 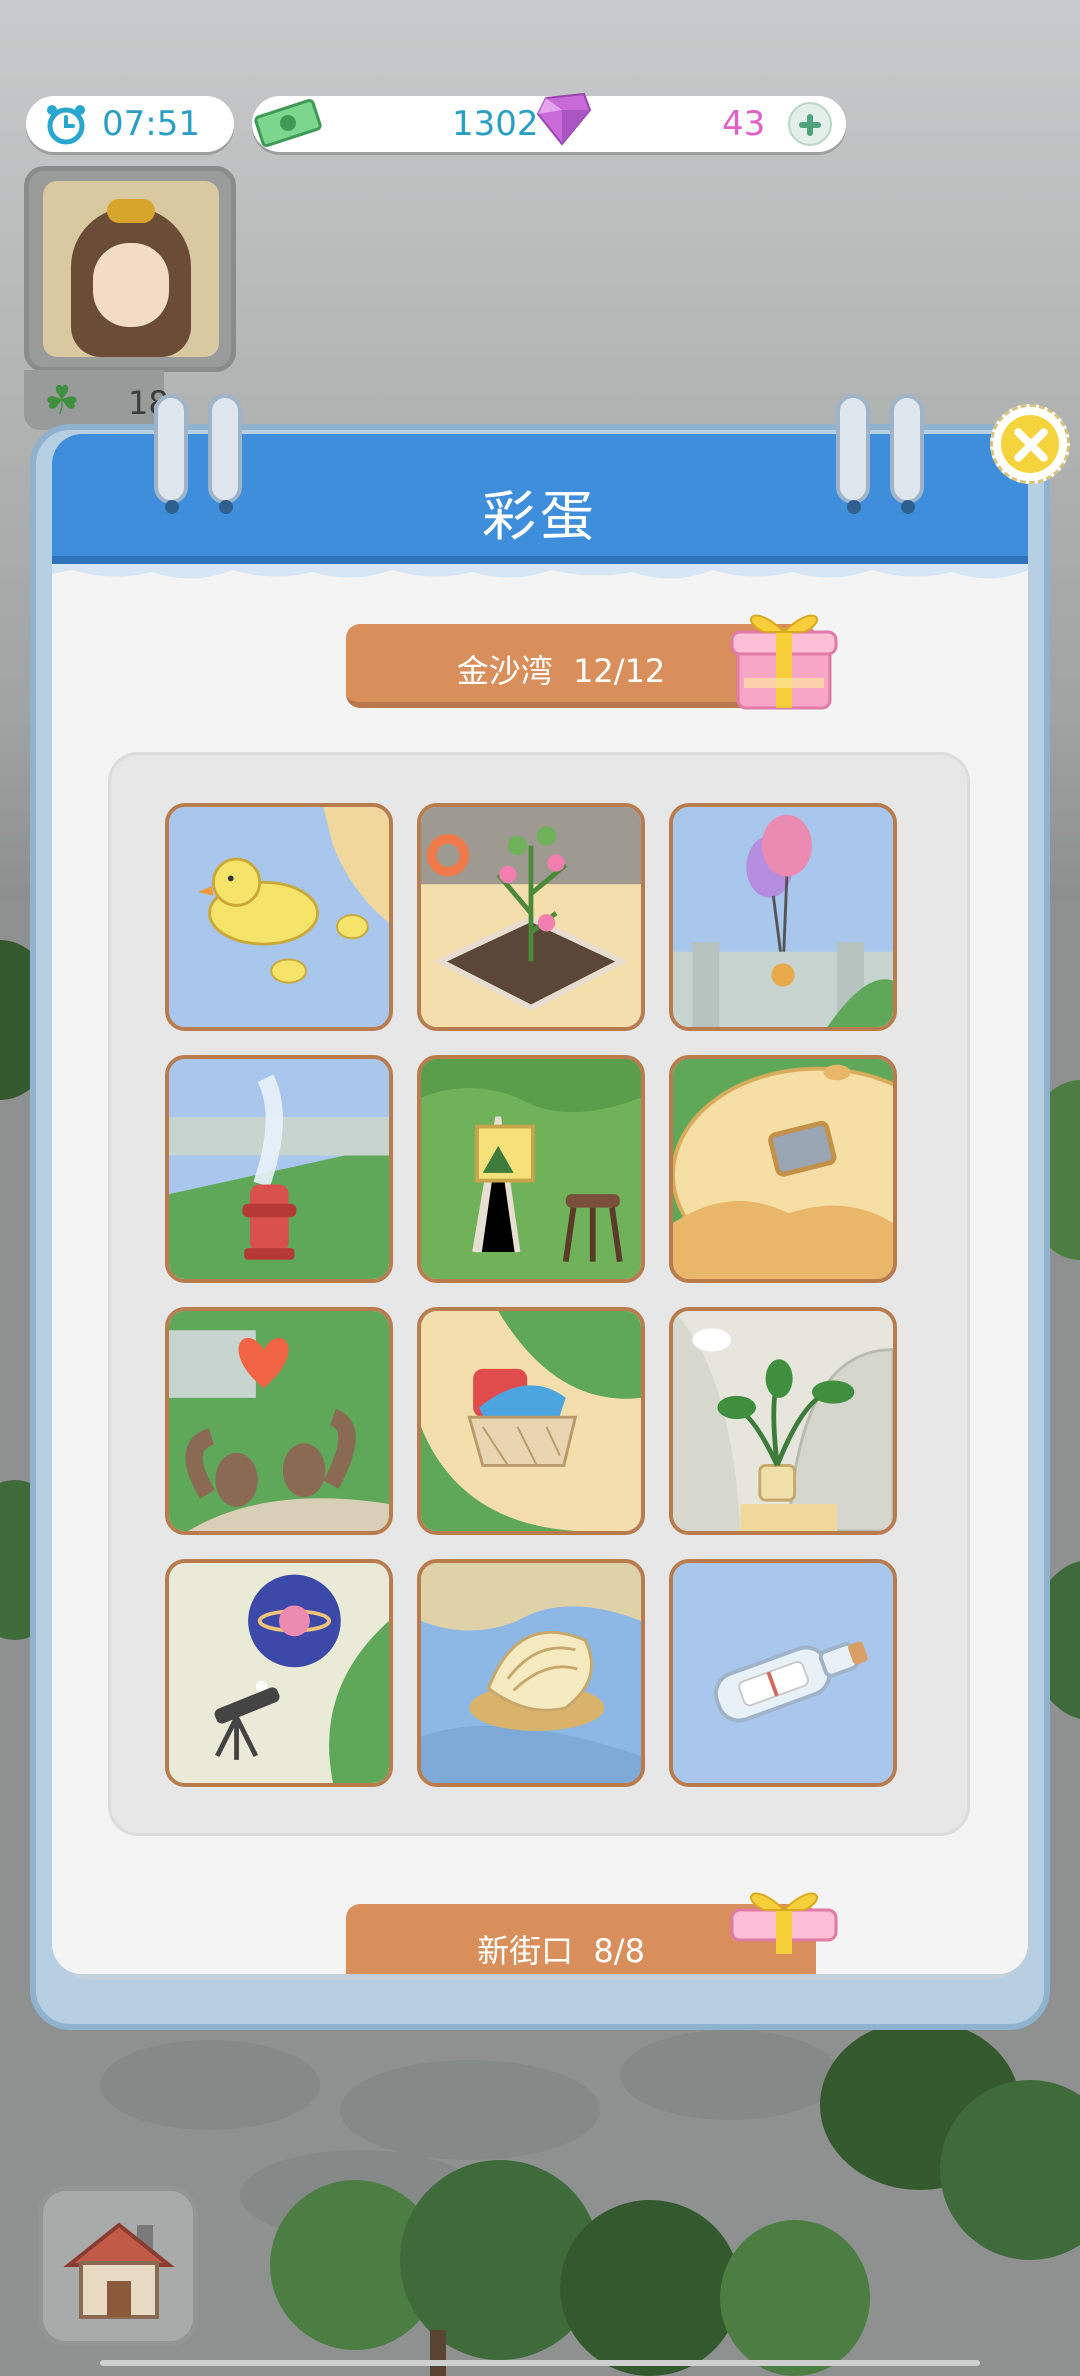 I want to click on resource-bar: 1302 43, so click(x=549, y=122).